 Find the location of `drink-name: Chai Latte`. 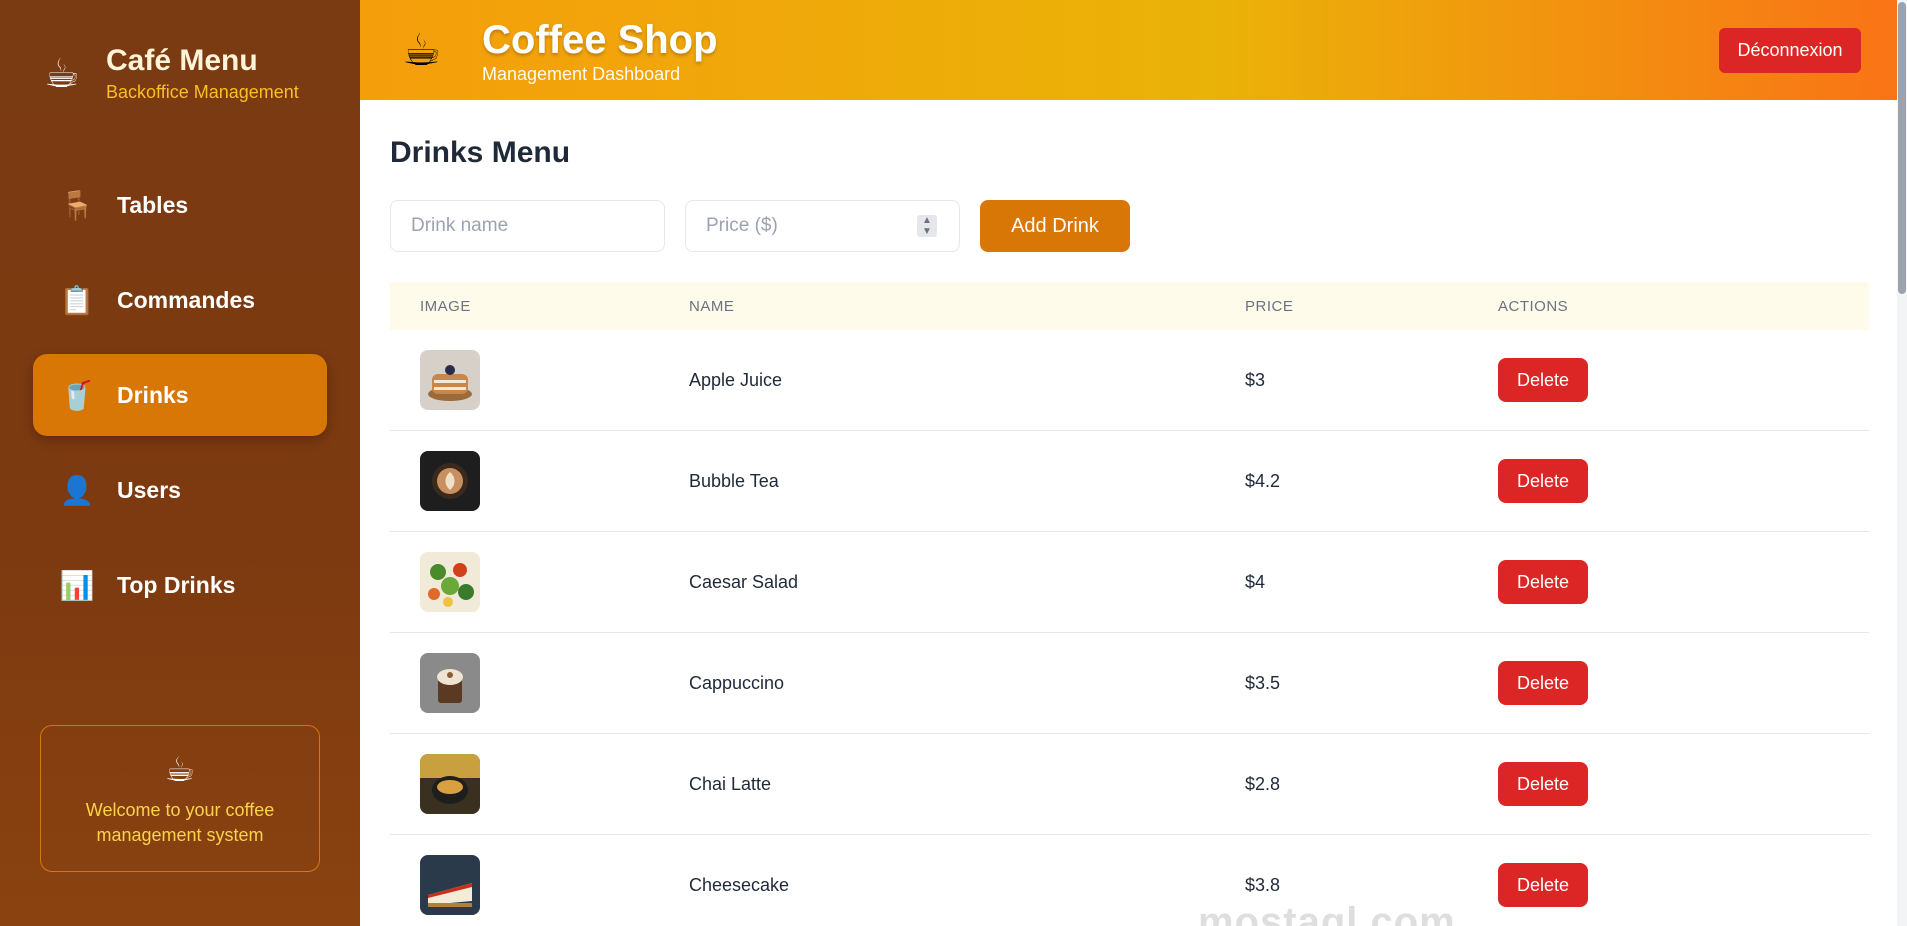

drink-name: Chai Latte is located at coordinates (730, 783).